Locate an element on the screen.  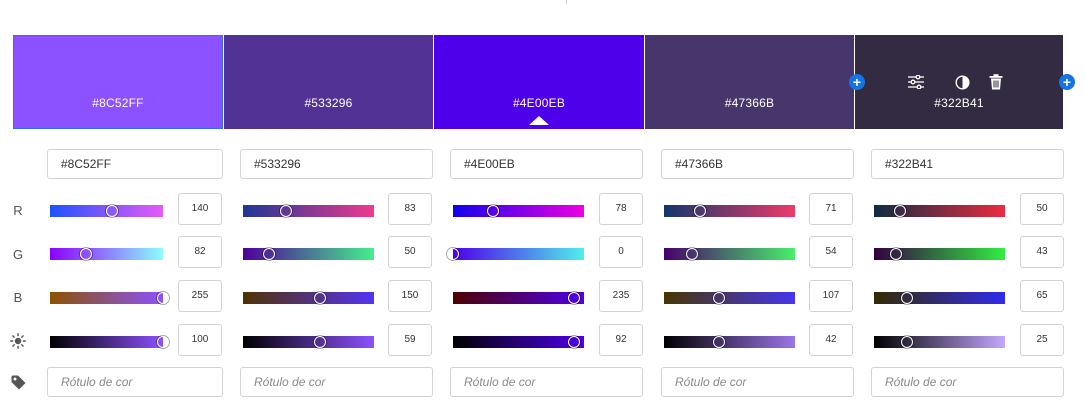
active-swatch-caret-icon is located at coordinates (539, 120).